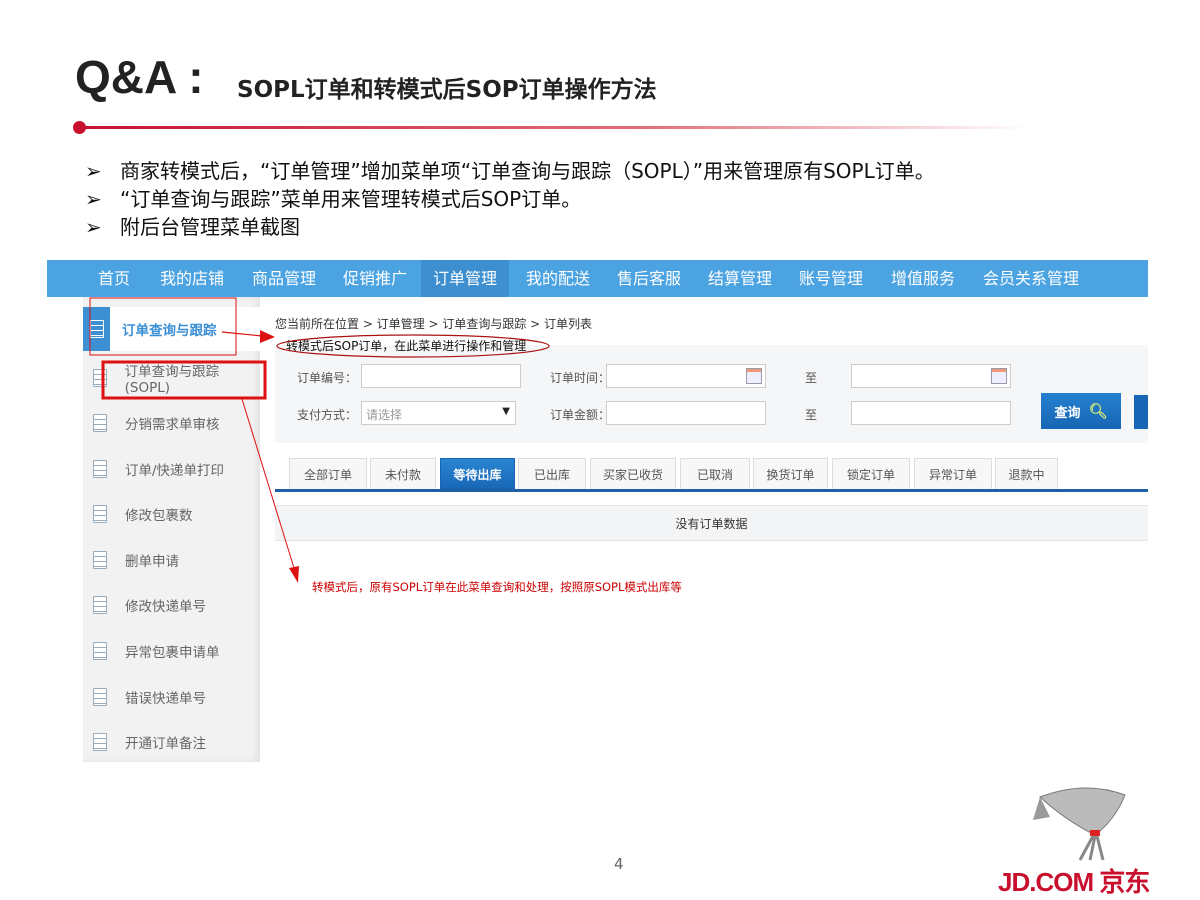  I want to click on jd-logo-text: JD.COM 京东, so click(1074, 882).